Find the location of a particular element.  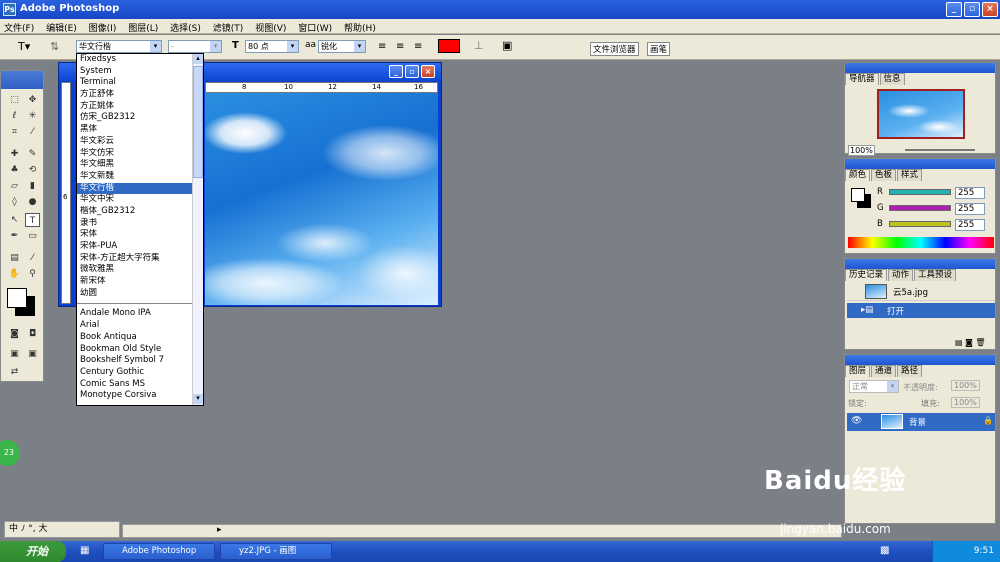

notes-icon: ▤ is located at coordinates (14, 258).